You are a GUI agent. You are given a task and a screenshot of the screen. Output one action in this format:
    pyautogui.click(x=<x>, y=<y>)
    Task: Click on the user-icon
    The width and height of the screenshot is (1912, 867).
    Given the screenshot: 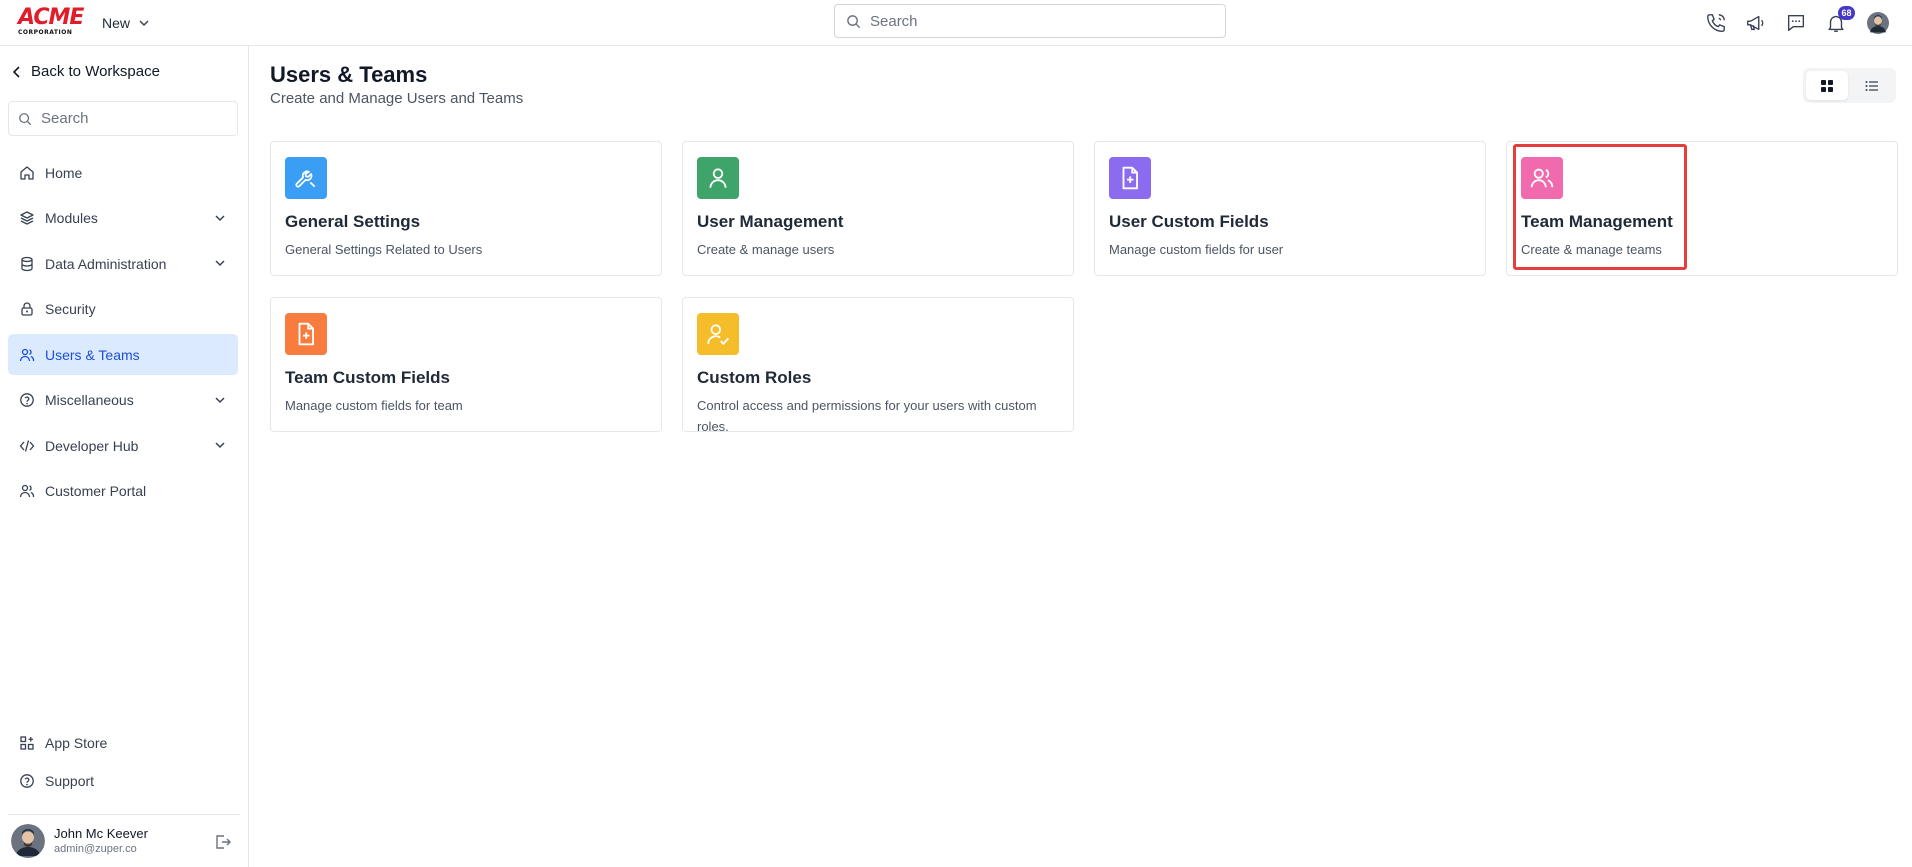 What is the action you would take?
    pyautogui.click(x=718, y=178)
    